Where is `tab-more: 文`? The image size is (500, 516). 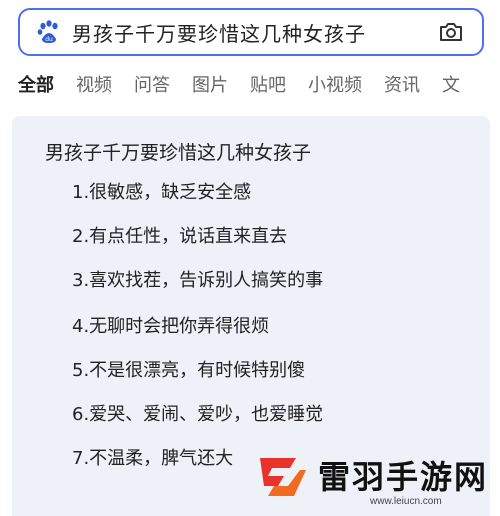 tab-more: 文 is located at coordinates (451, 84).